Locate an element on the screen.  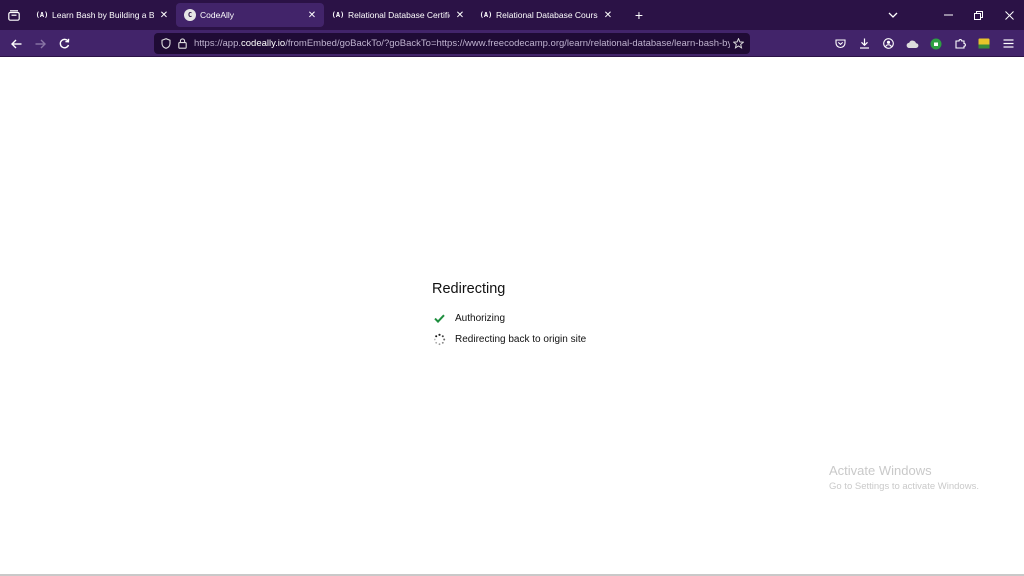
tab-relational-db-course: (A) Relational Database Course – H ✕ is located at coordinates (546, 15).